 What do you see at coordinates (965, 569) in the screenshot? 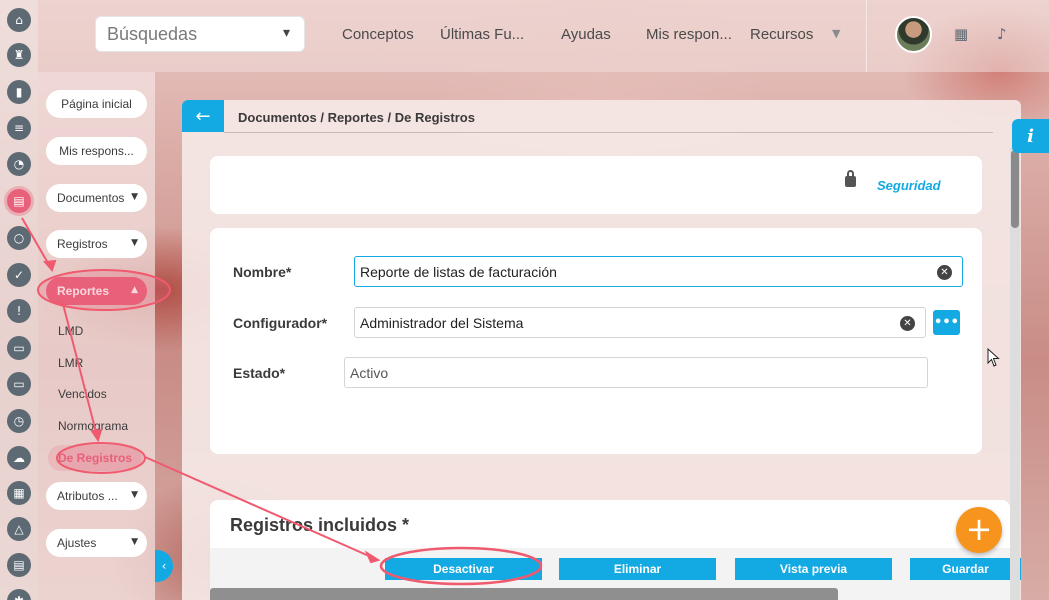
I see `guardar-button: Guardar` at bounding box center [965, 569].